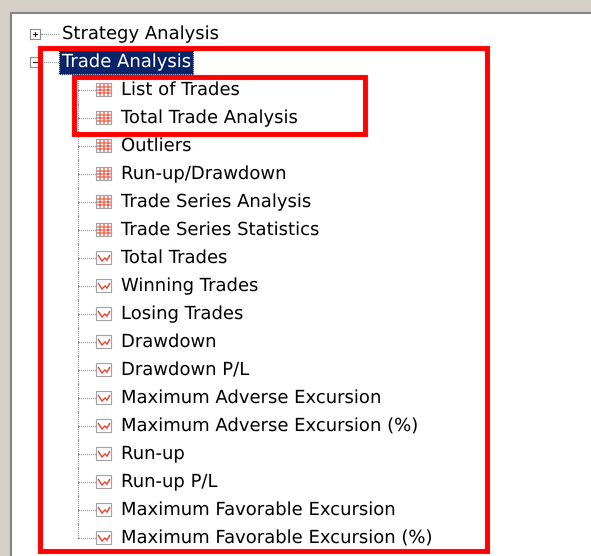 The height and width of the screenshot is (556, 591). What do you see at coordinates (199, 174) in the screenshot?
I see `tree-item: Run-up/Drawdown` at bounding box center [199, 174].